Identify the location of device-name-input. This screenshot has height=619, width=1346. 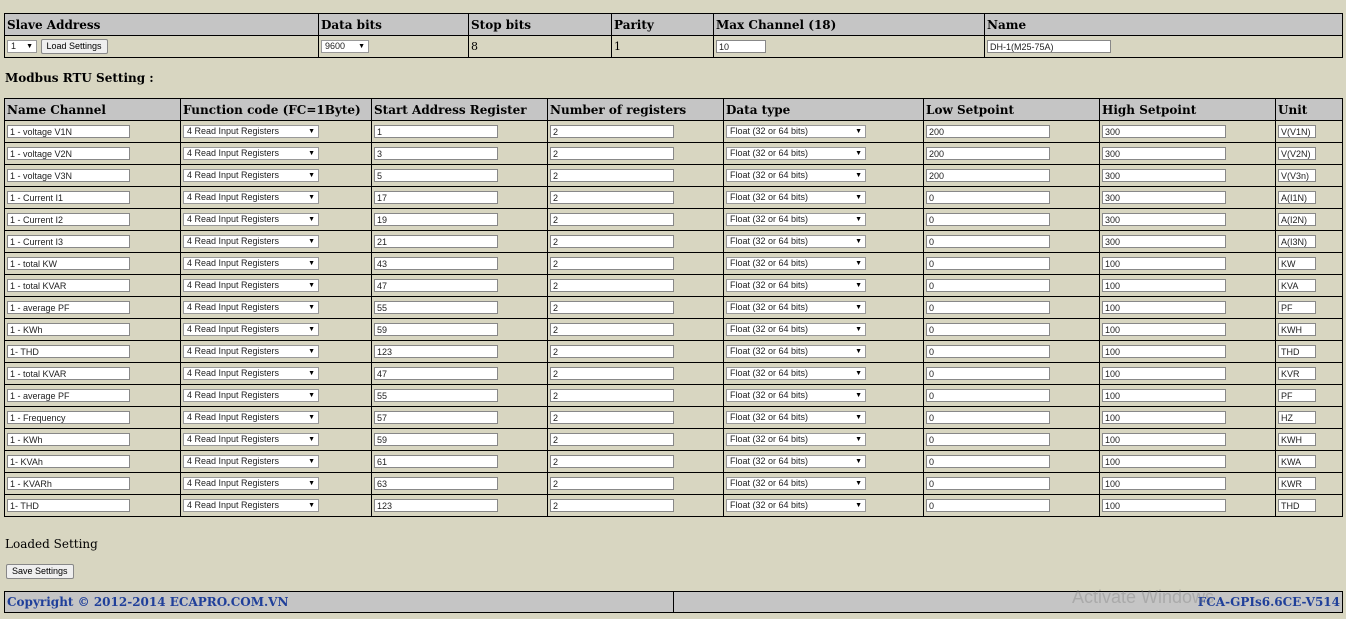
(1049, 47).